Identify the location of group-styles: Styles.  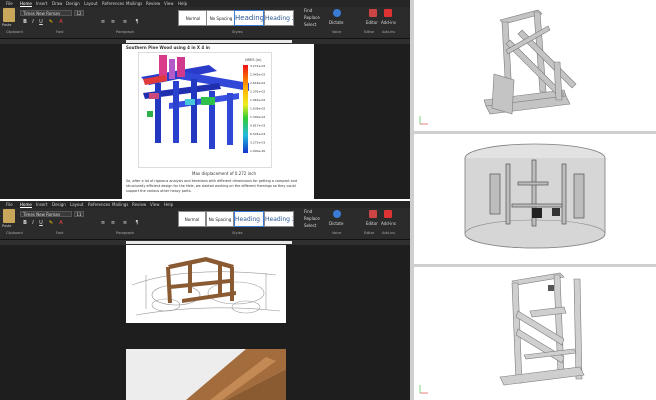
(237, 233).